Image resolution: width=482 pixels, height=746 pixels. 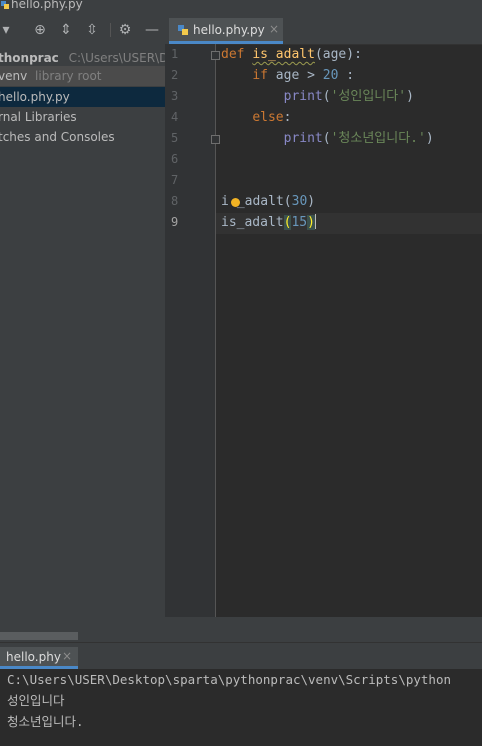 I want to click on number-literal: 20, so click(x=330, y=75).